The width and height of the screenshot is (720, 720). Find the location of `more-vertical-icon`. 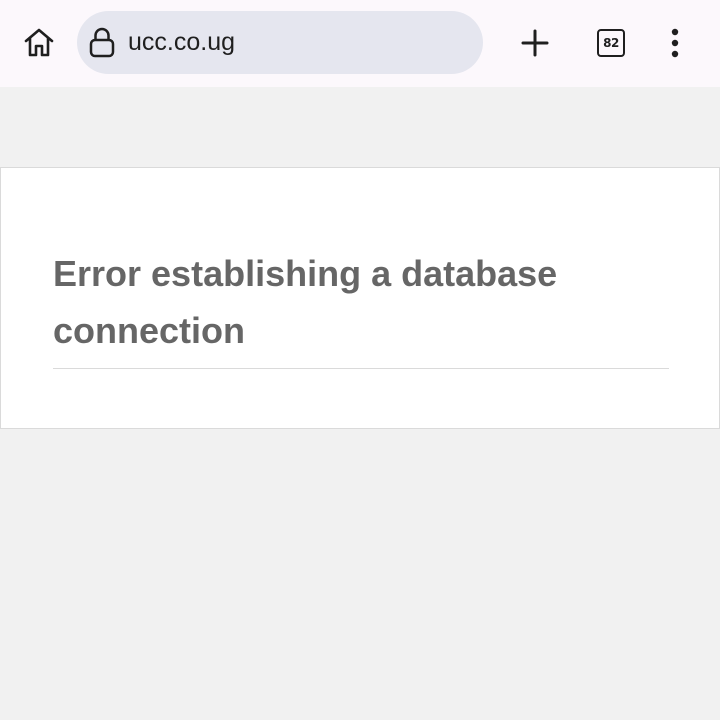

more-vertical-icon is located at coordinates (675, 43).